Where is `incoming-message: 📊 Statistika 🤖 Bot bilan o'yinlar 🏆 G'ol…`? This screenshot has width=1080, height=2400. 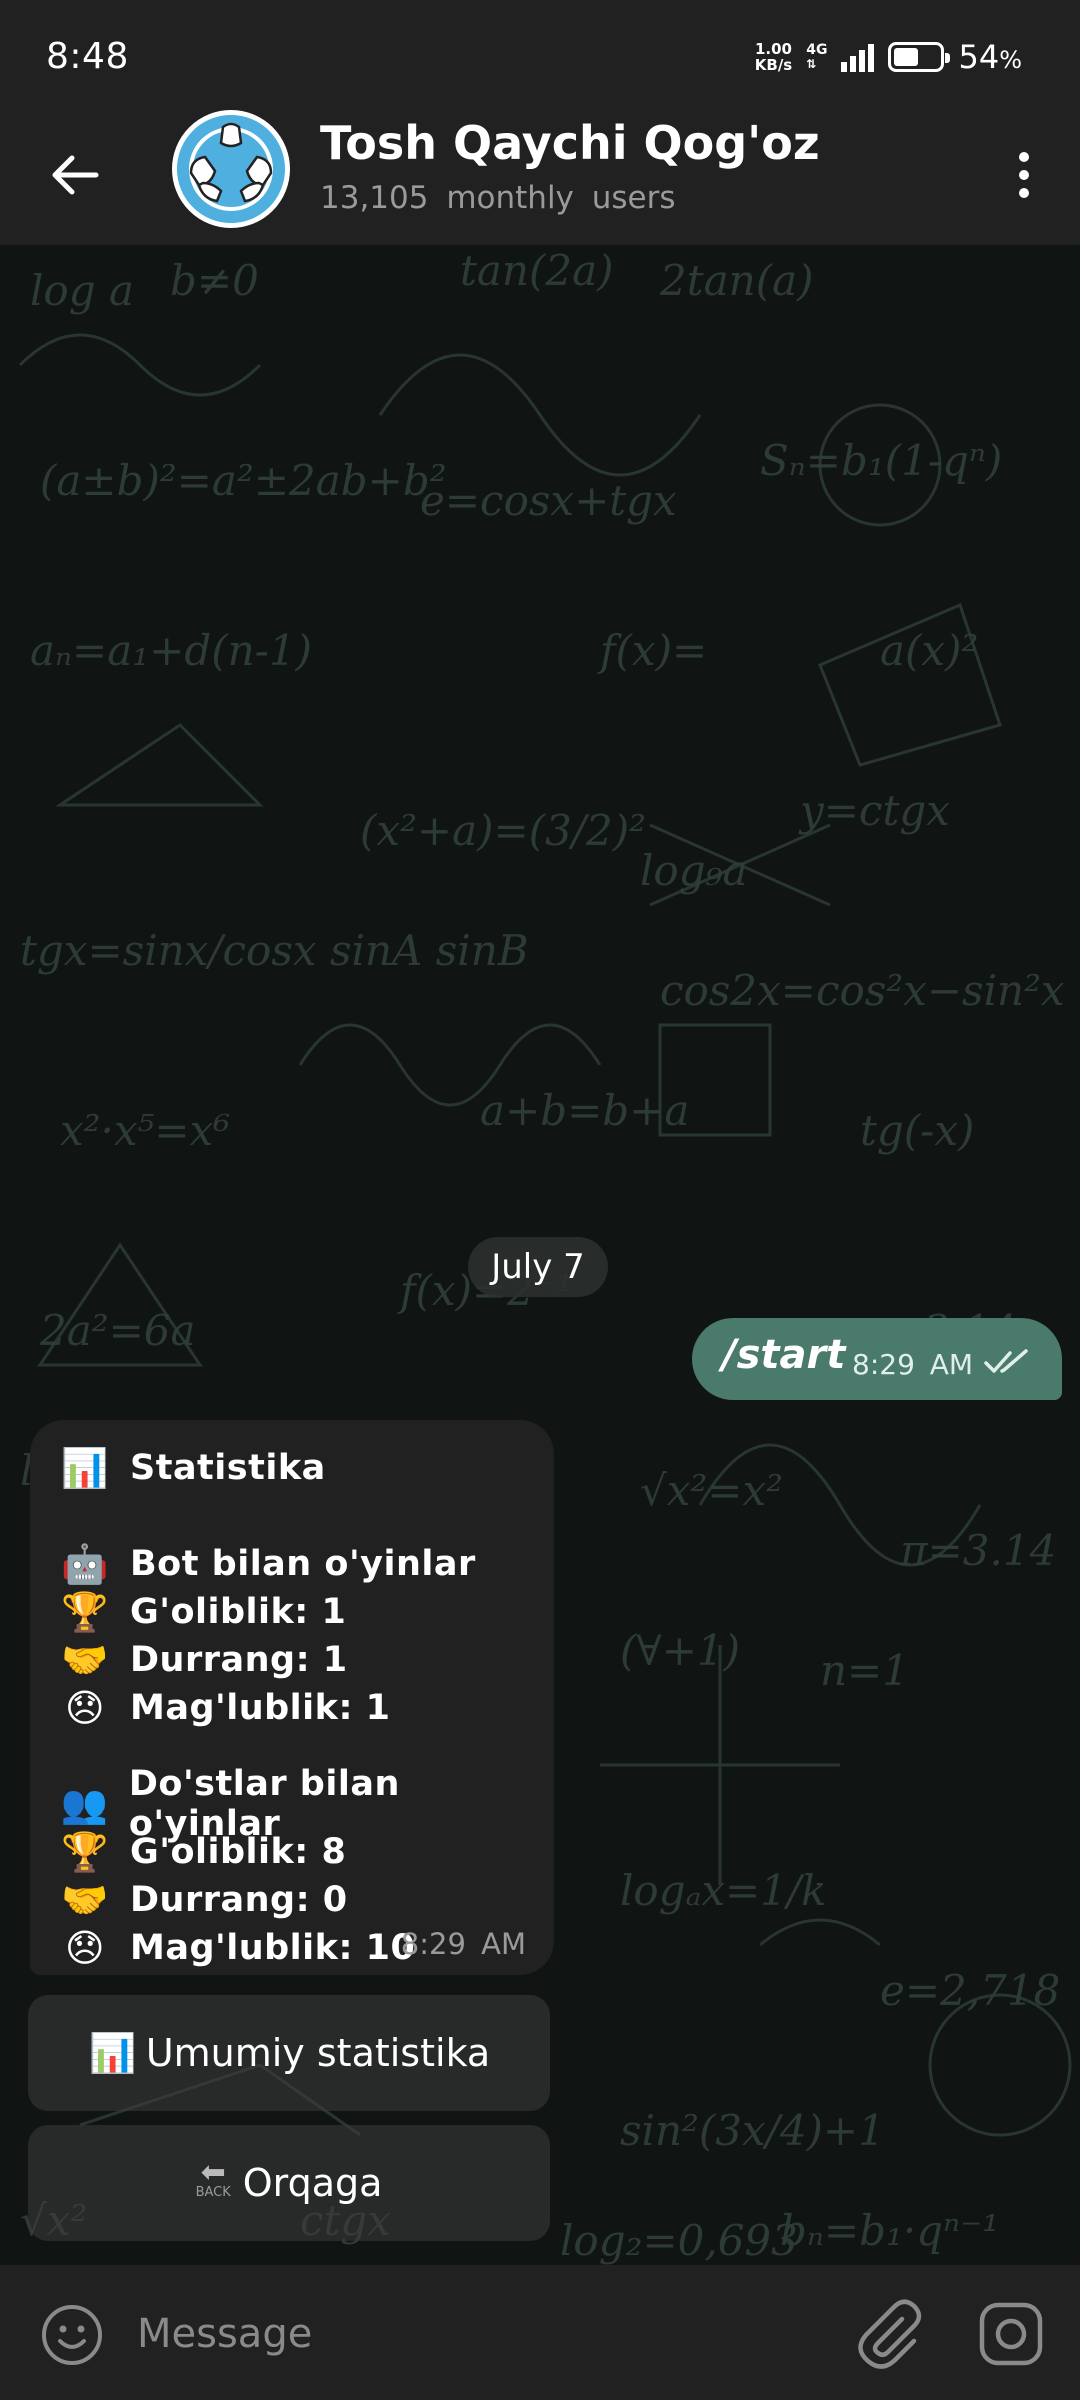 incoming-message: 📊 Statistika 🤖 Bot bilan o'yinlar 🏆 G'ol… is located at coordinates (292, 1697).